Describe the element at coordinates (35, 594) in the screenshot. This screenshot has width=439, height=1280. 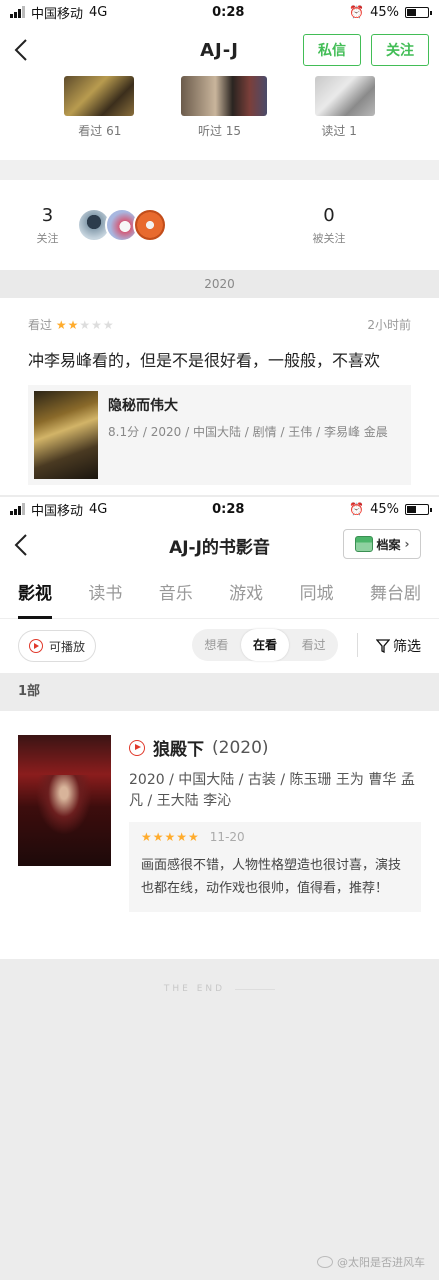
I see `tab-movies: 影视` at that location.